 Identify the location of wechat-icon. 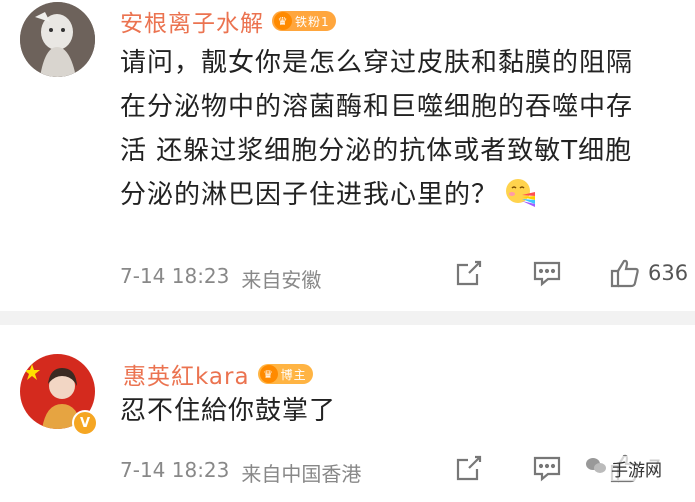
(596, 468).